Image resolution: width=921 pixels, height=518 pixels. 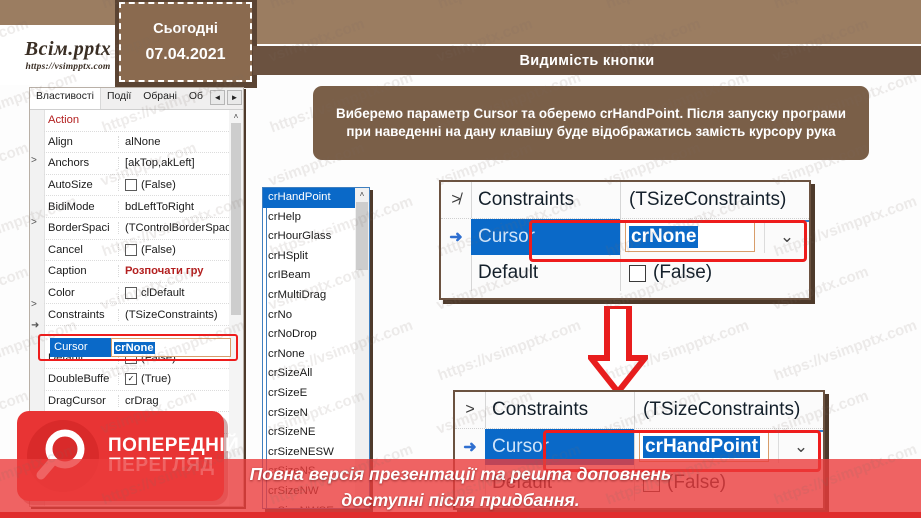 I want to click on property-value: [akTop,akLeft], so click(x=173, y=163).